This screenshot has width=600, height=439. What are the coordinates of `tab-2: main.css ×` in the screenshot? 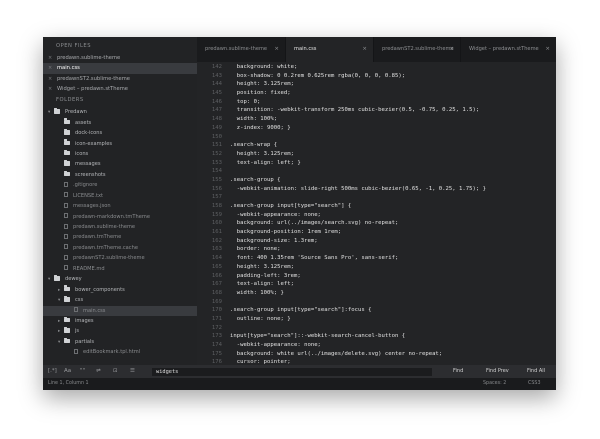 It's located at (329, 49).